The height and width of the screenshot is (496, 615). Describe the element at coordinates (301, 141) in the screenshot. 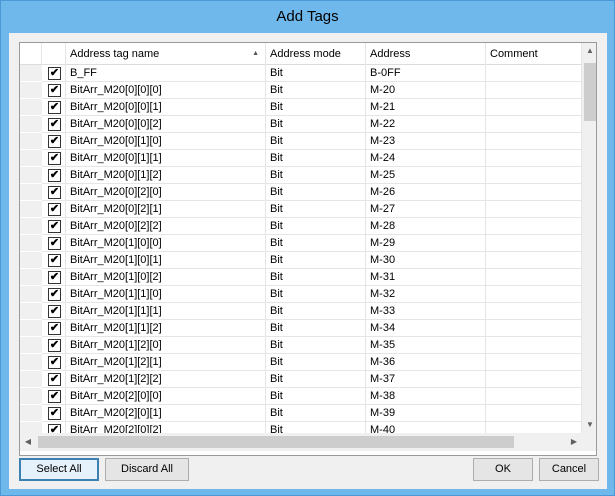

I see `table-row: ✔ BitArr_M20[0][1][0] Bit M-23` at that location.